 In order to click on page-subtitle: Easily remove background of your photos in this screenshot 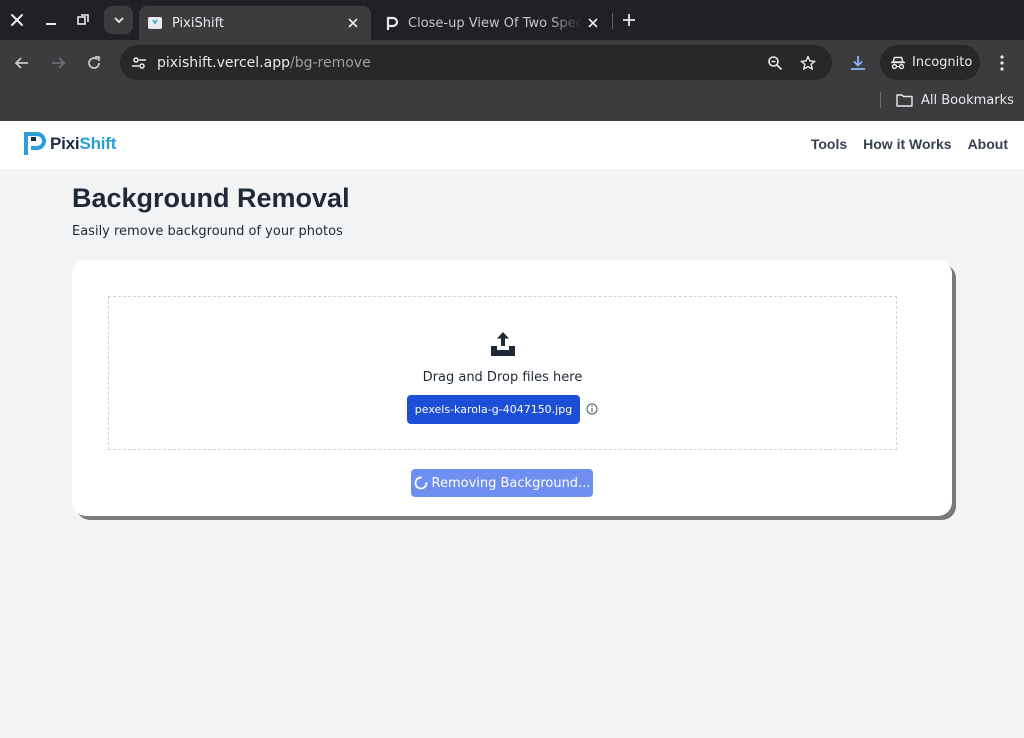, I will do `click(207, 231)`.